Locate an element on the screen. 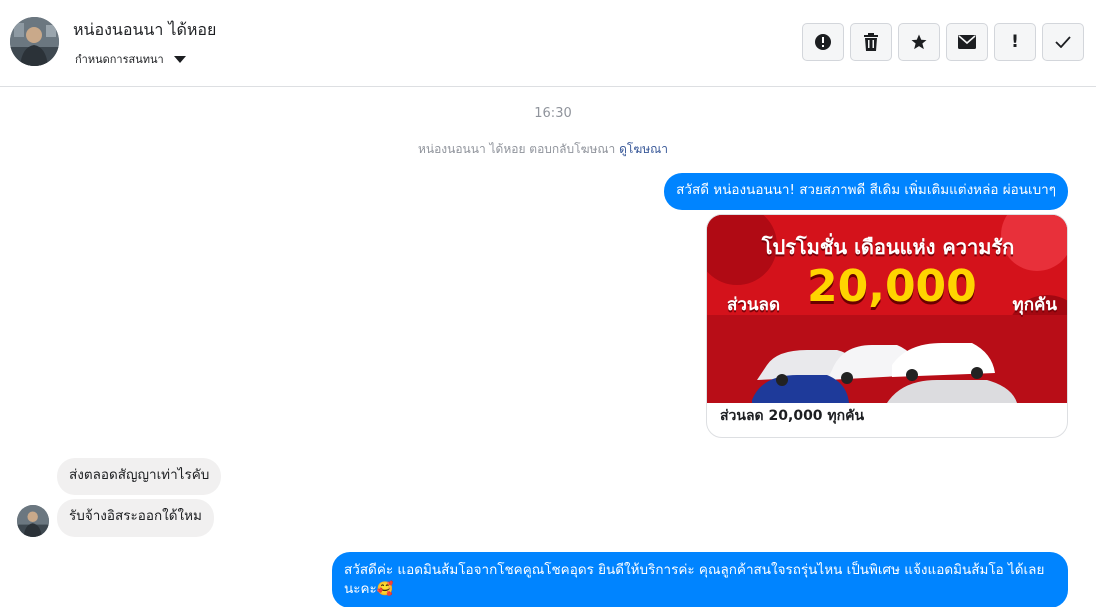 The height and width of the screenshot is (607, 1096). mark-done-button is located at coordinates (1063, 42).